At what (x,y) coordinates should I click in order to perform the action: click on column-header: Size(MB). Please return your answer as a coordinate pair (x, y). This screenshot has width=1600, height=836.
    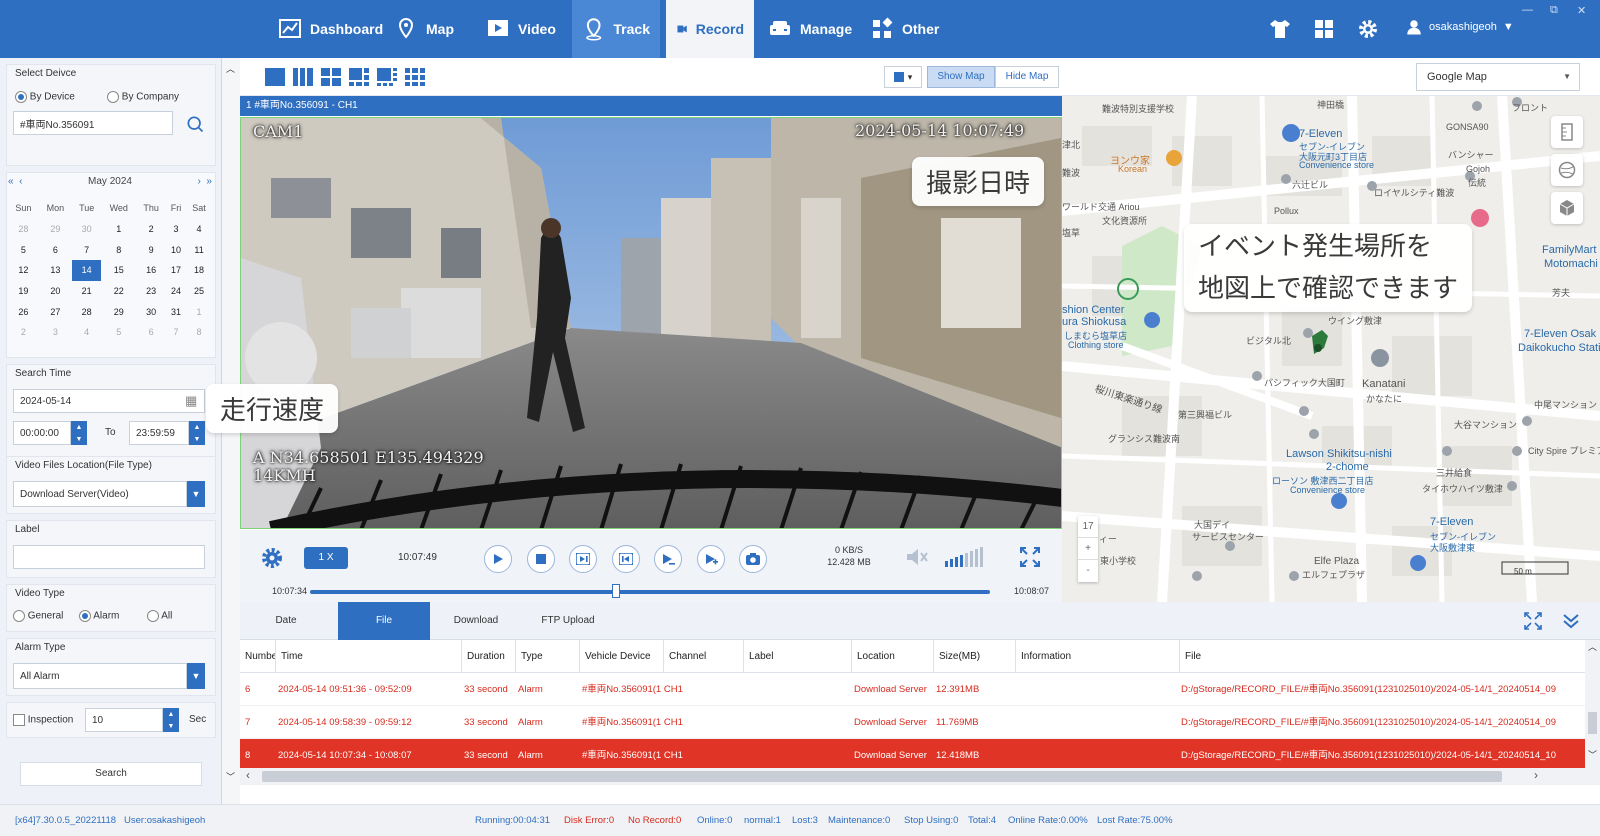
    Looking at the image, I should click on (975, 656).